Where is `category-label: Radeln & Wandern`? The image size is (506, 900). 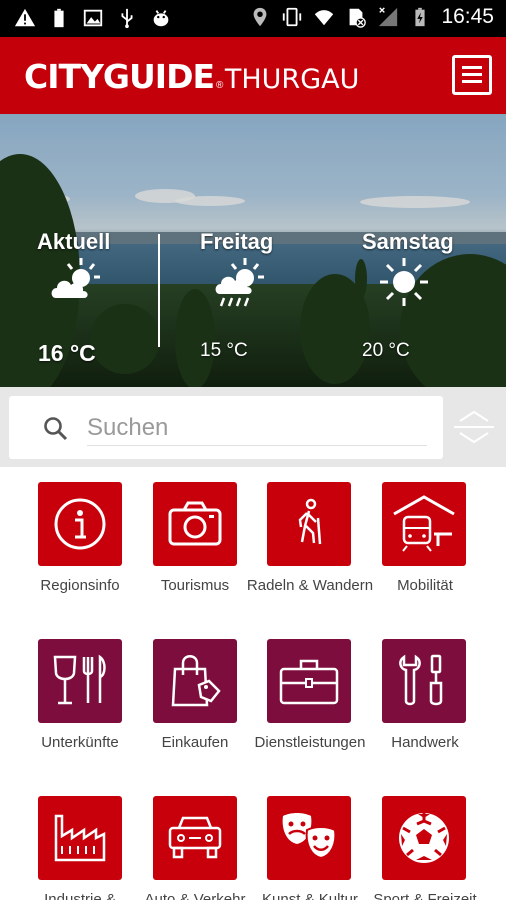 category-label: Radeln & Wandern is located at coordinates (310, 585).